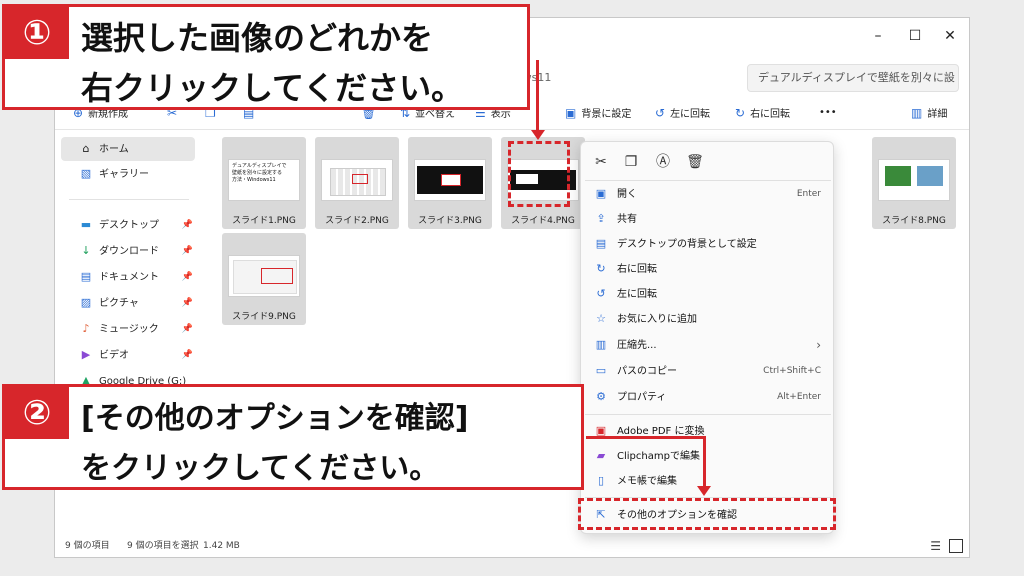  I want to click on picture-icon: ▨, so click(86, 302).